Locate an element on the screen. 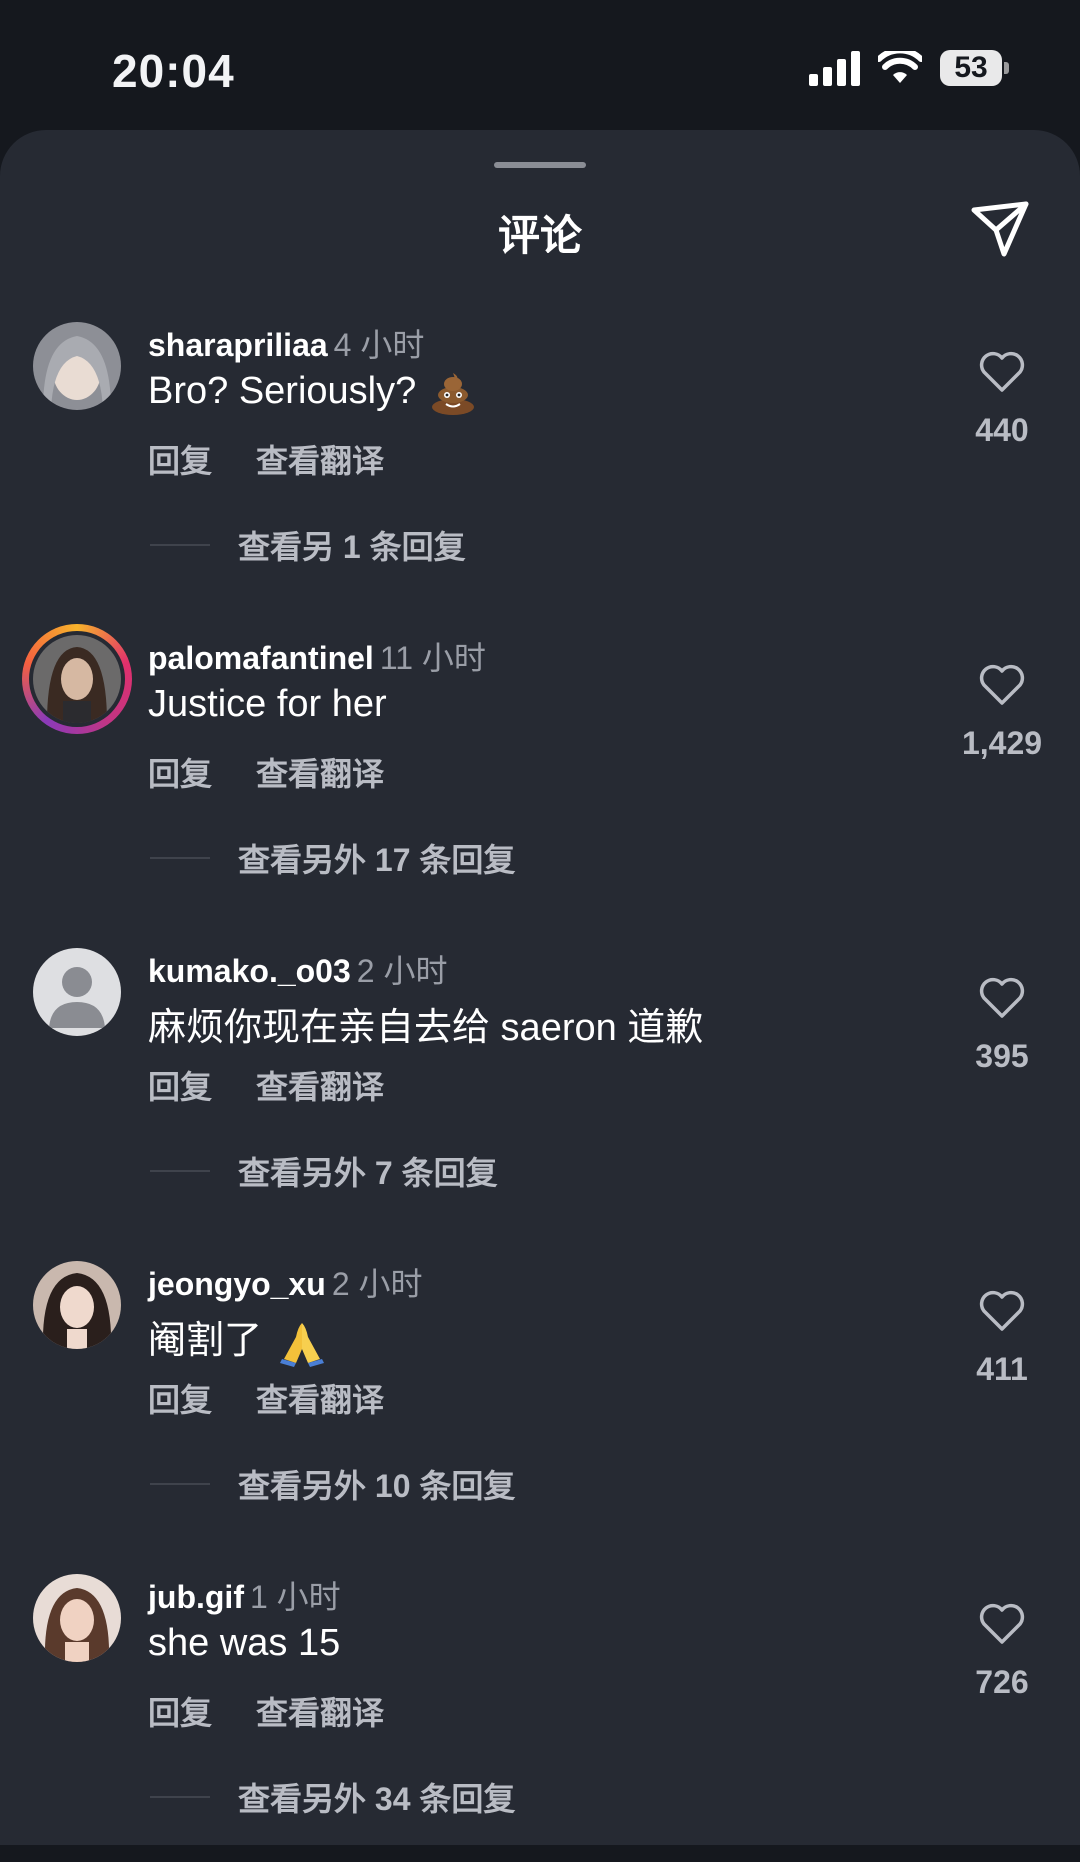 Image resolution: width=1080 pixels, height=1862 pixels. comment-username: jub.gif is located at coordinates (196, 1597).